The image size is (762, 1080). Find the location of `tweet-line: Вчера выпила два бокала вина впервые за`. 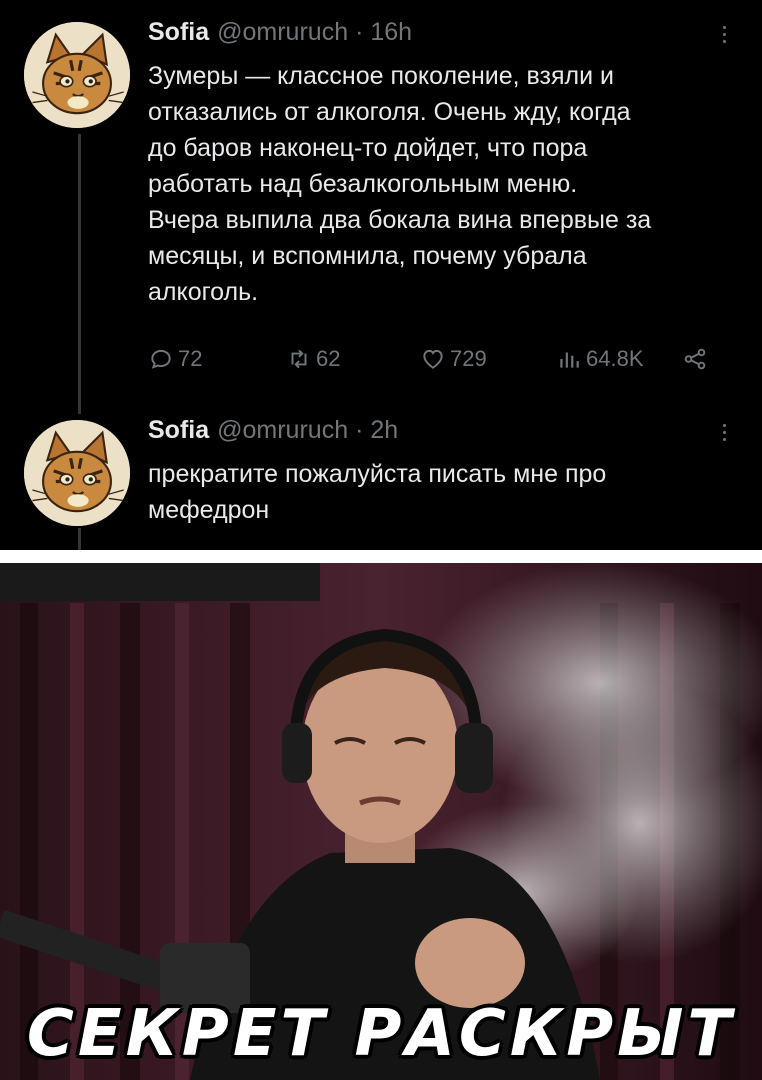

tweet-line: Вчера выпила два бокала вина впервые за is located at coordinates (400, 220).